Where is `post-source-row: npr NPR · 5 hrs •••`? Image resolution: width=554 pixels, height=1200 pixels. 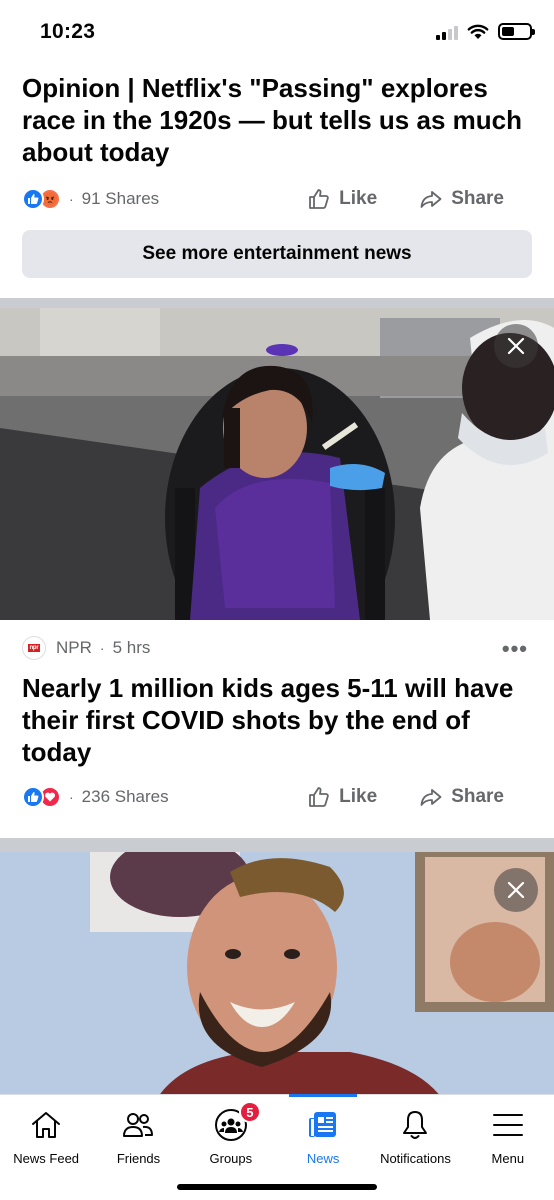 post-source-row: npr NPR · 5 hrs ••• is located at coordinates (277, 648).